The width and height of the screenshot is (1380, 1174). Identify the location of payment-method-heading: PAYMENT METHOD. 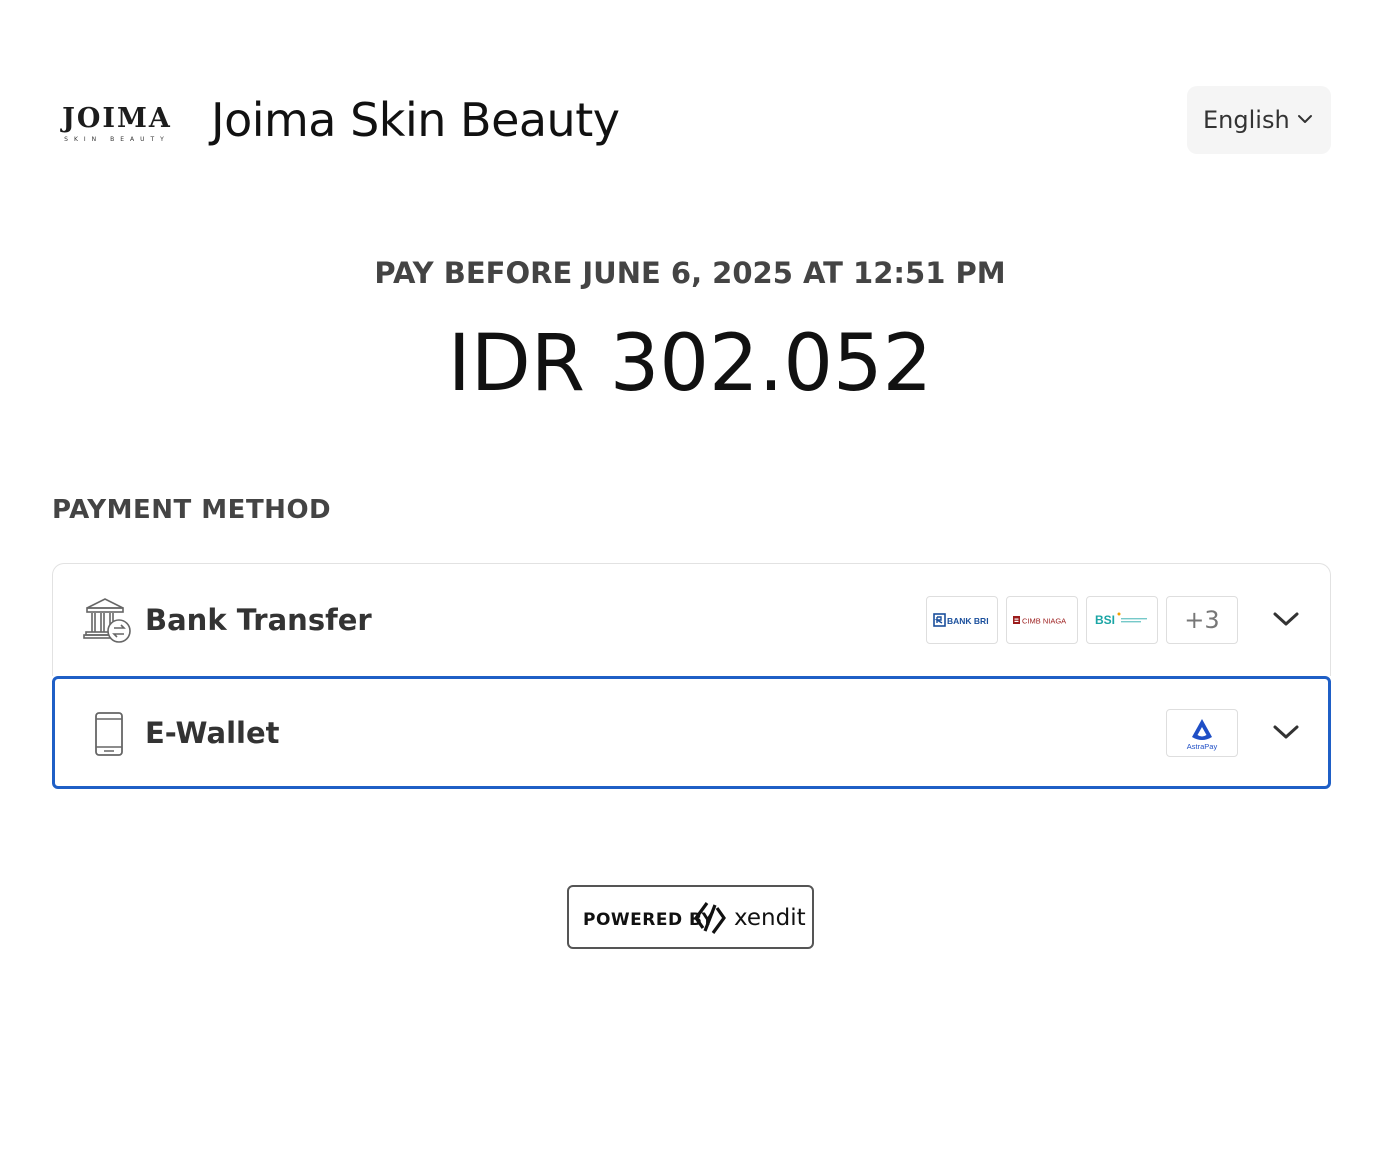
(192, 510).